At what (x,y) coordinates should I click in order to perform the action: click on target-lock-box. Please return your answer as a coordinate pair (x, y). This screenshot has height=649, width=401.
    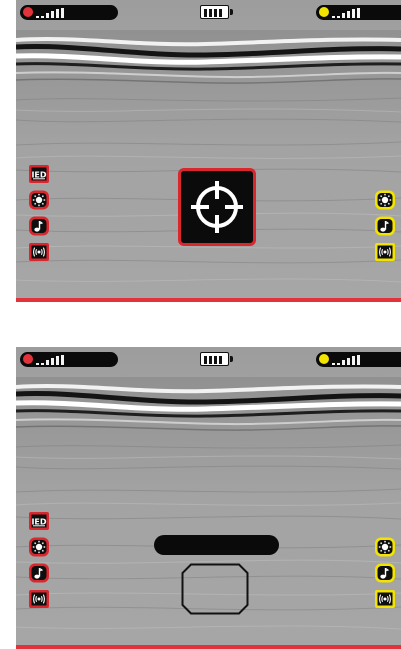
    Looking at the image, I should click on (217, 207).